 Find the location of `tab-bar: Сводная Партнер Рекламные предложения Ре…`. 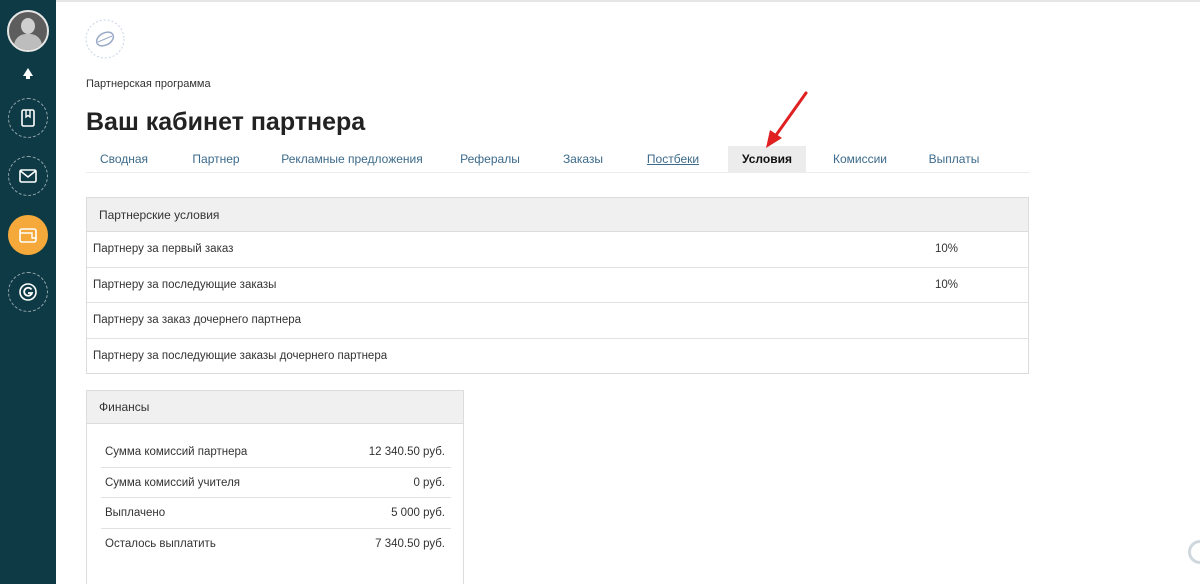

tab-bar: Сводная Партнер Рекламные предложения Ре… is located at coordinates (558, 159).